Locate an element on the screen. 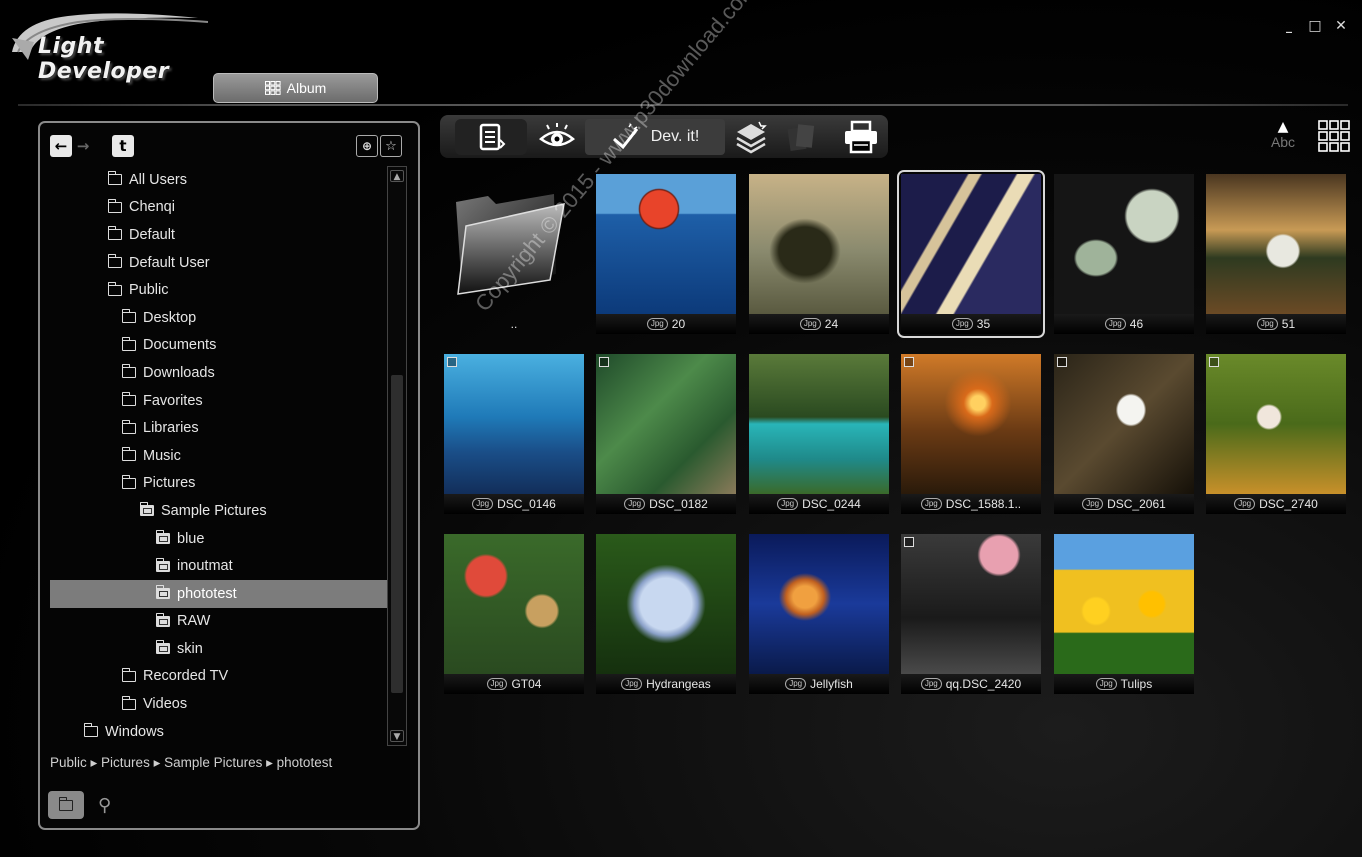 This screenshot has height=857, width=1362. grid-view-button is located at coordinates (1334, 136).